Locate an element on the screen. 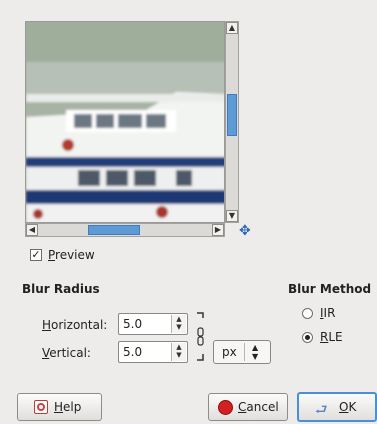 This screenshot has height=424, width=377. vertical-label: Vertical: is located at coordinates (66, 353).